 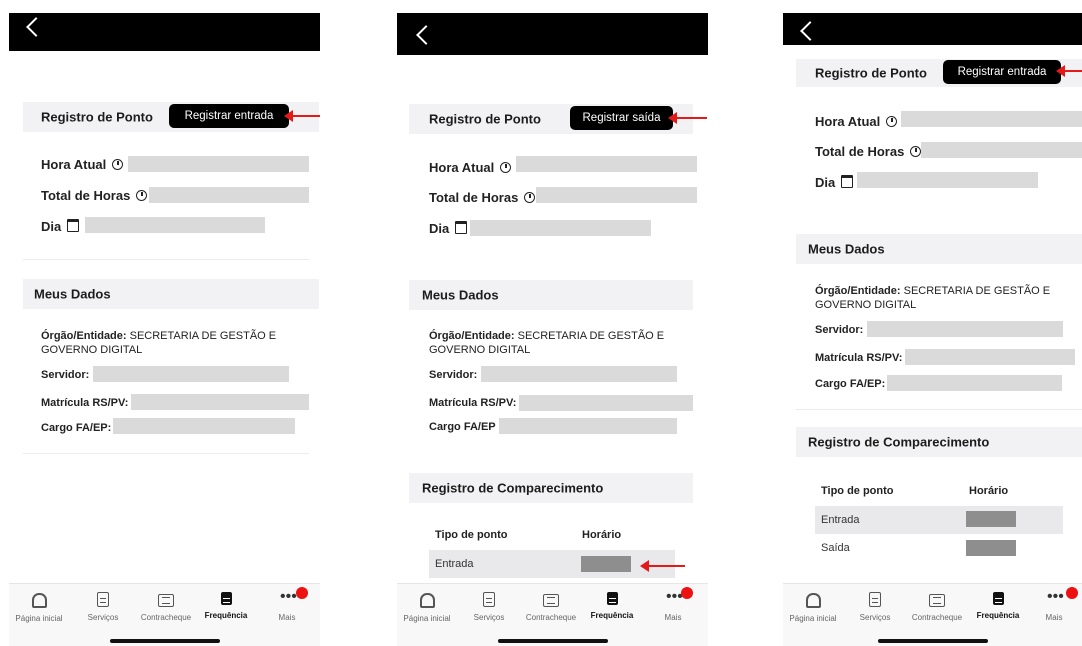 I want to click on registro-comparecimento-header: Registro de Comparecimento, so click(x=939, y=442).